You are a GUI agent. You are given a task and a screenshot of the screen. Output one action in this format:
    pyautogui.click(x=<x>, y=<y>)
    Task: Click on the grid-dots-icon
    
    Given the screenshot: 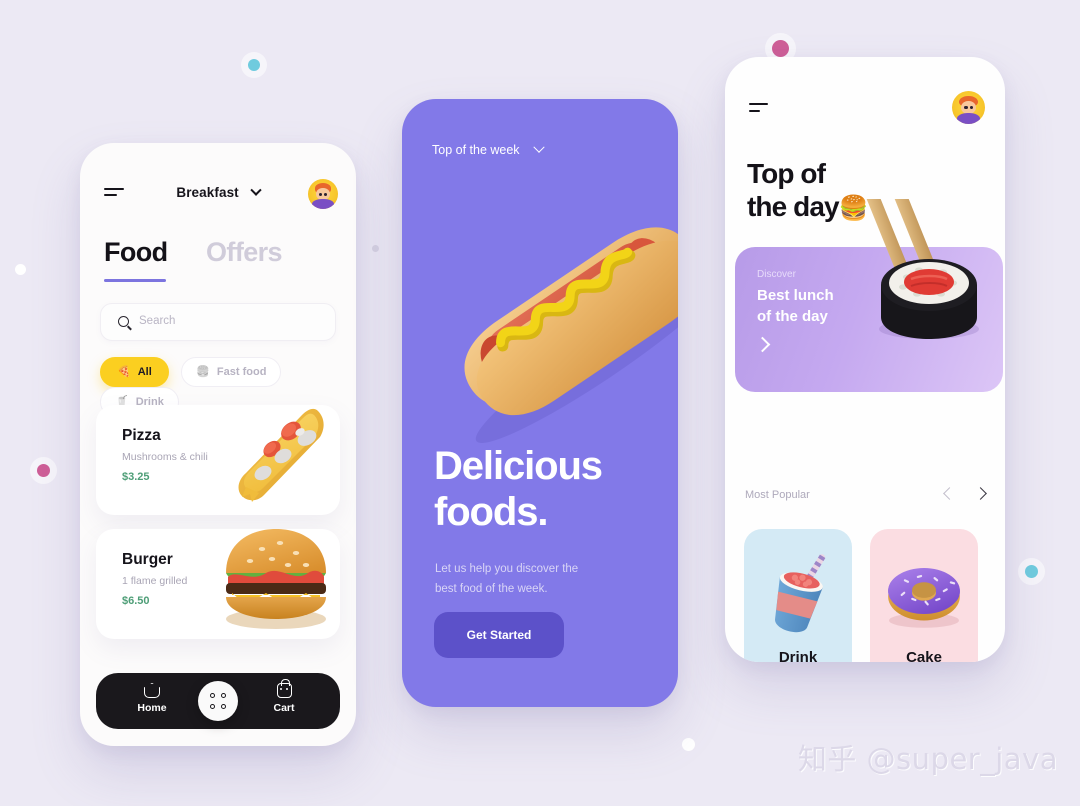 What is the action you would take?
    pyautogui.click(x=218, y=701)
    